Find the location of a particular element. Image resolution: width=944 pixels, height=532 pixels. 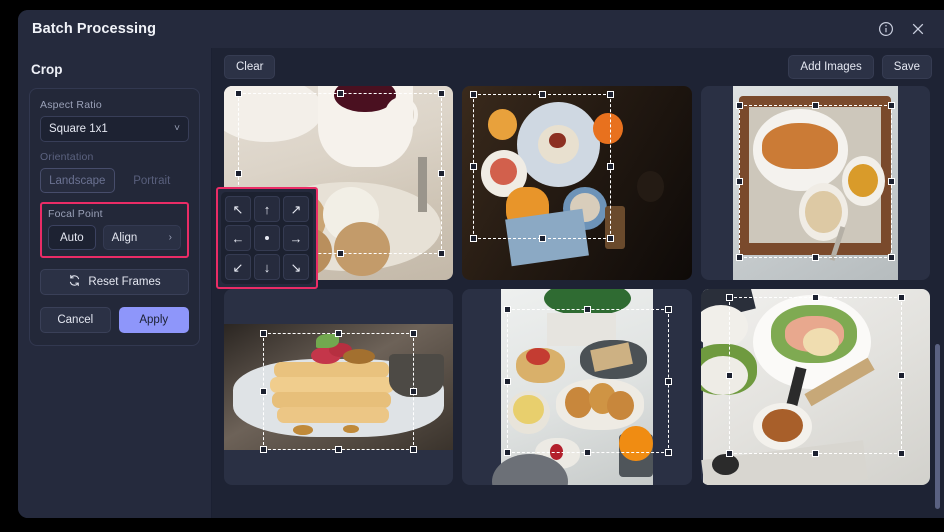

gallery-item-croissant-on-tray is located at coordinates (815, 183).